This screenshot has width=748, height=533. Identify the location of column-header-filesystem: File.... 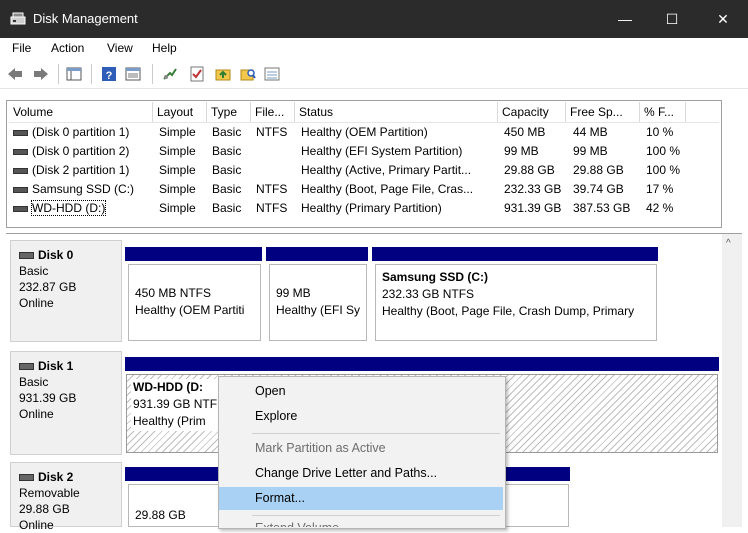
(273, 112).